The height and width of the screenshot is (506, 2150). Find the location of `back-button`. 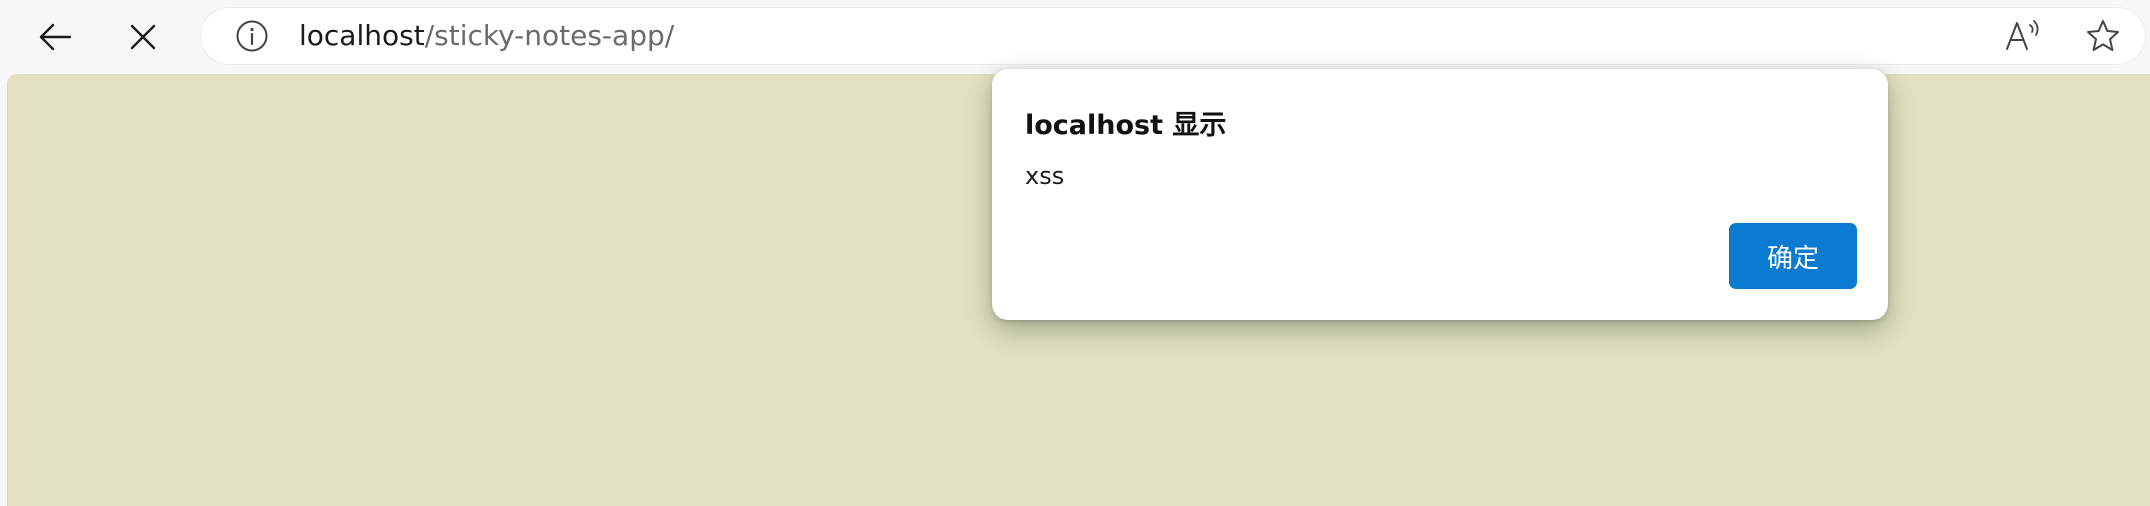

back-button is located at coordinates (55, 37).